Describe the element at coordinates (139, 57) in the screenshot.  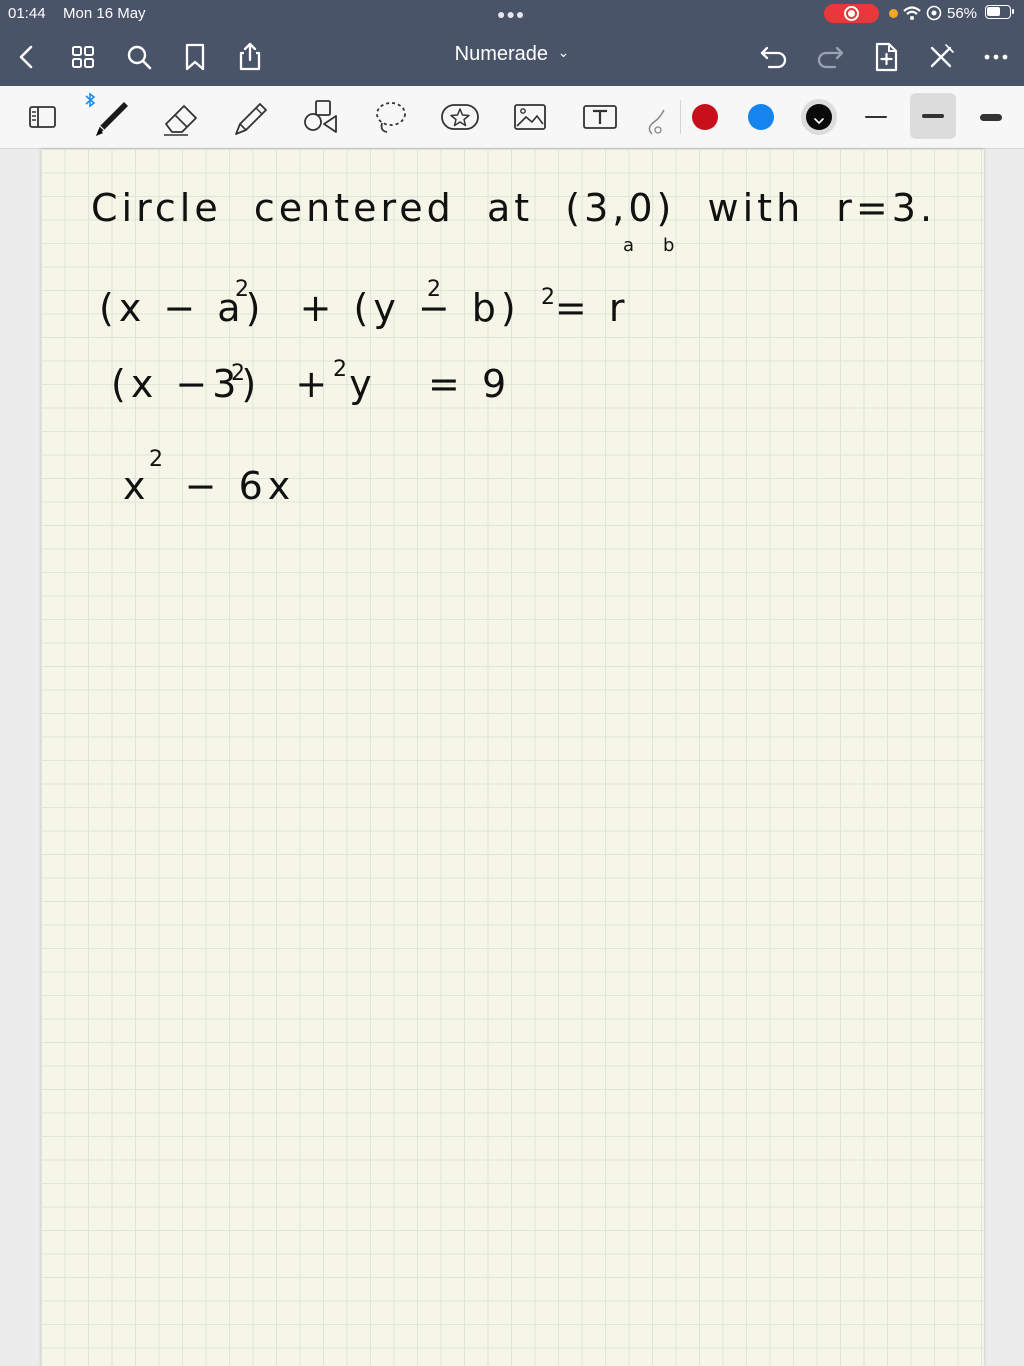
I see `search-icon` at that location.